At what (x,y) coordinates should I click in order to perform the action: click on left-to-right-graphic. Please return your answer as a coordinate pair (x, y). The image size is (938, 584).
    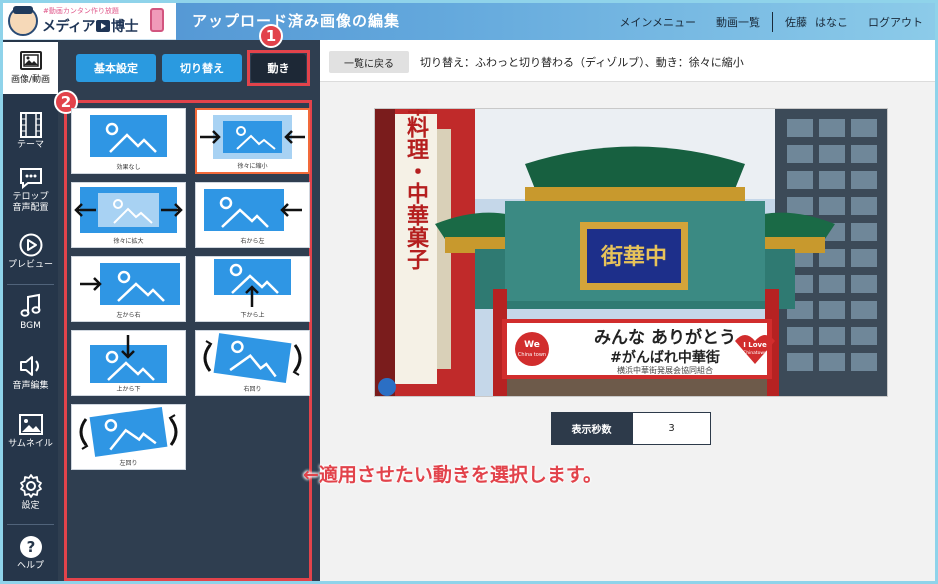
    Looking at the image, I should click on (130, 284).